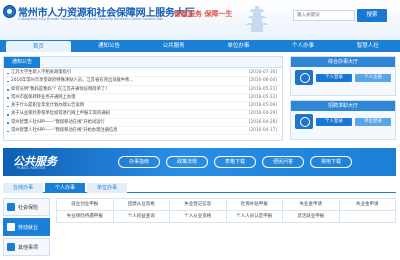  I want to click on slogan: 智慧服务 保障一生, so click(203, 14).